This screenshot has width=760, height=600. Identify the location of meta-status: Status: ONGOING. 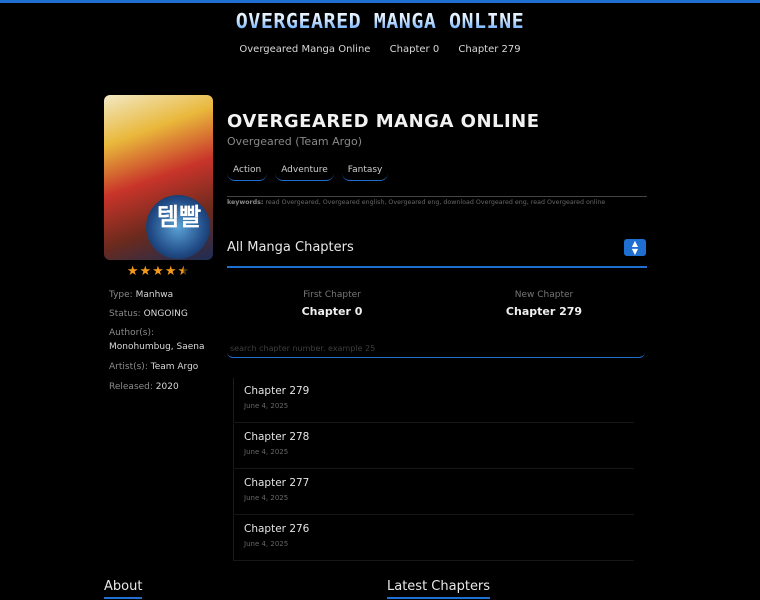
(148, 314).